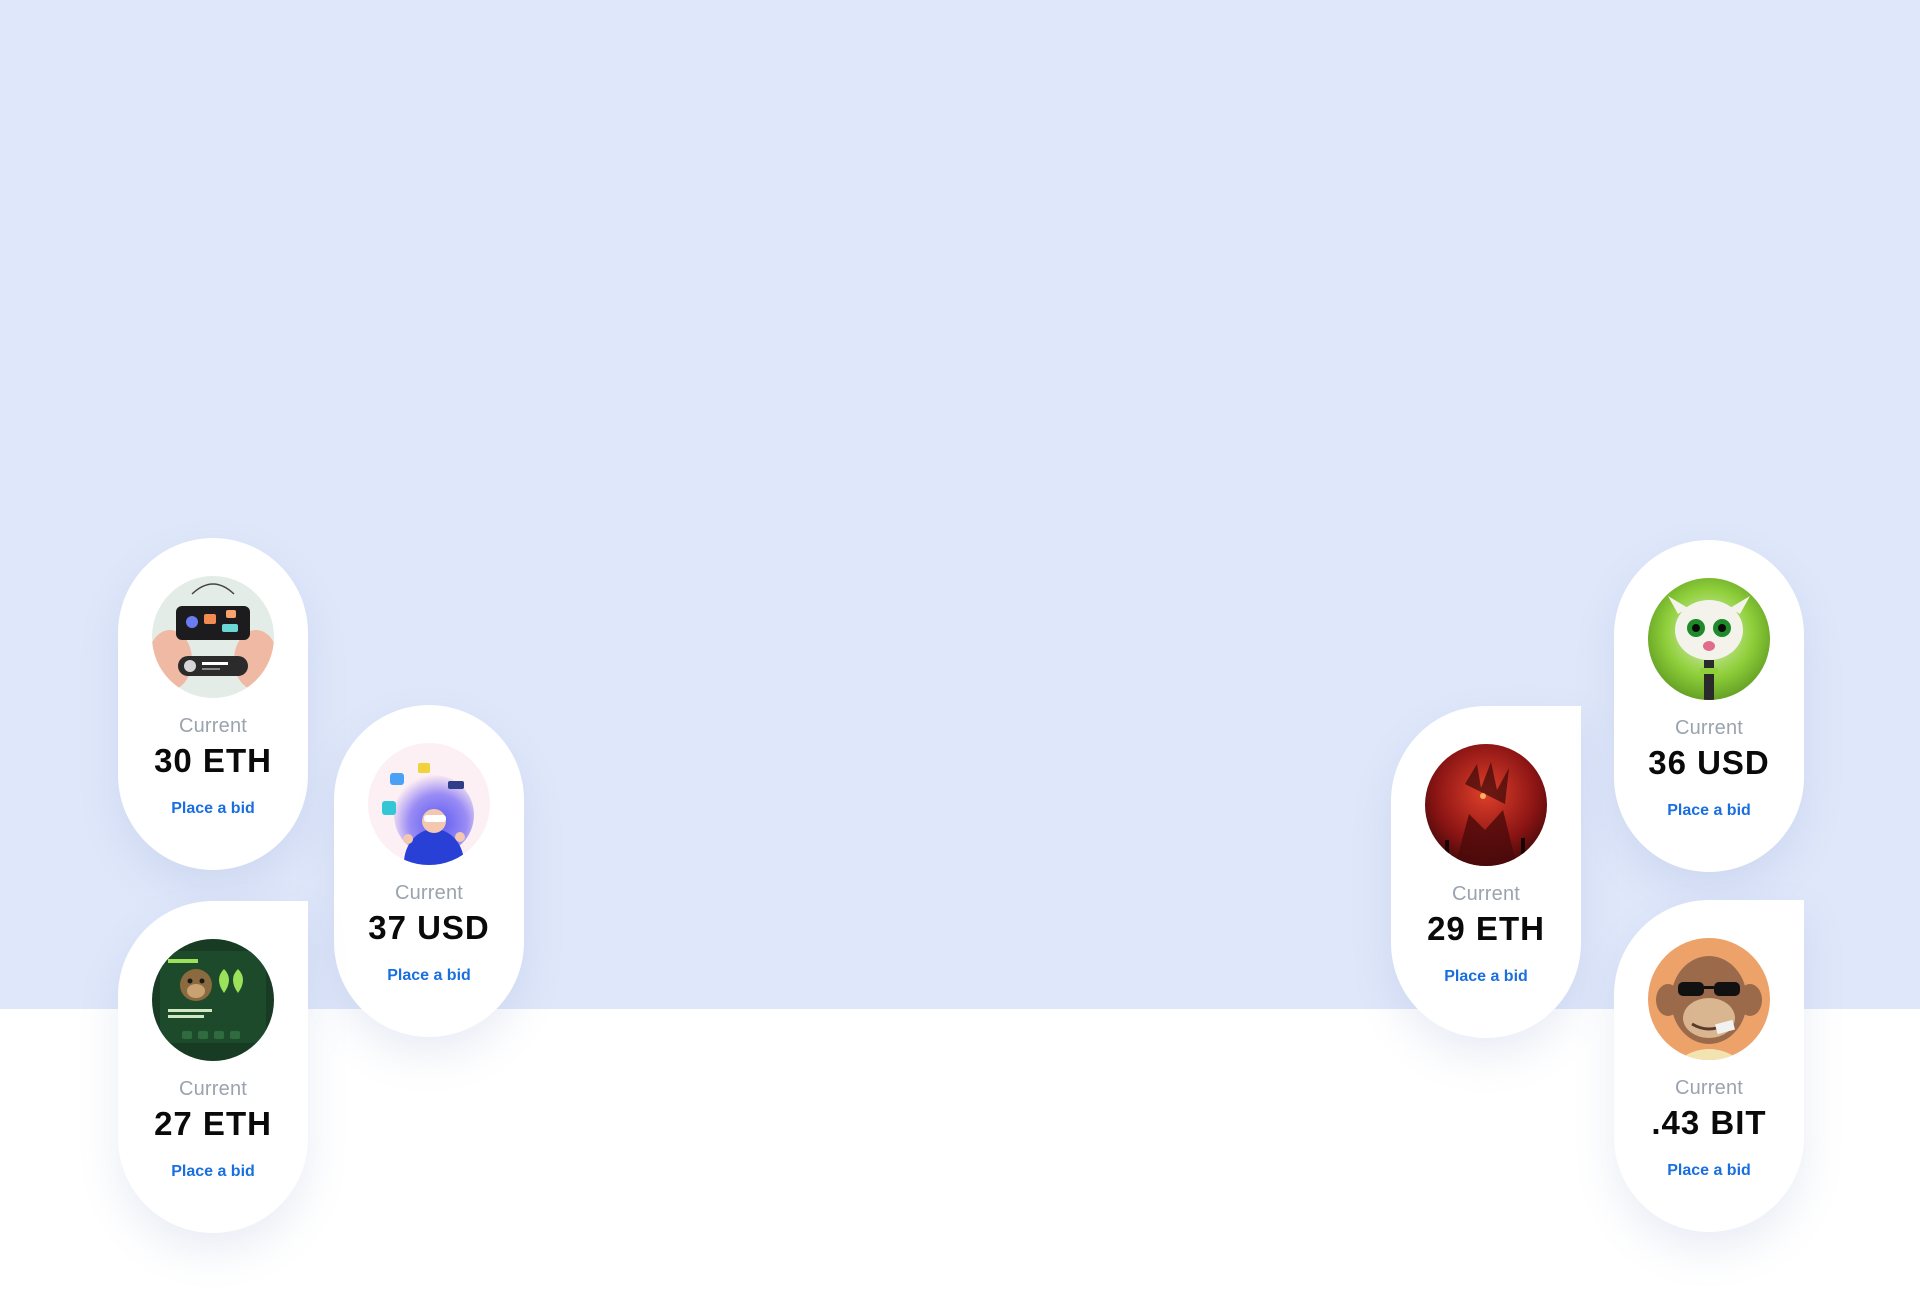 The width and height of the screenshot is (1920, 1314). What do you see at coordinates (1486, 872) in the screenshot?
I see `nft-bid-card: Current 29 ETH Place a bid` at bounding box center [1486, 872].